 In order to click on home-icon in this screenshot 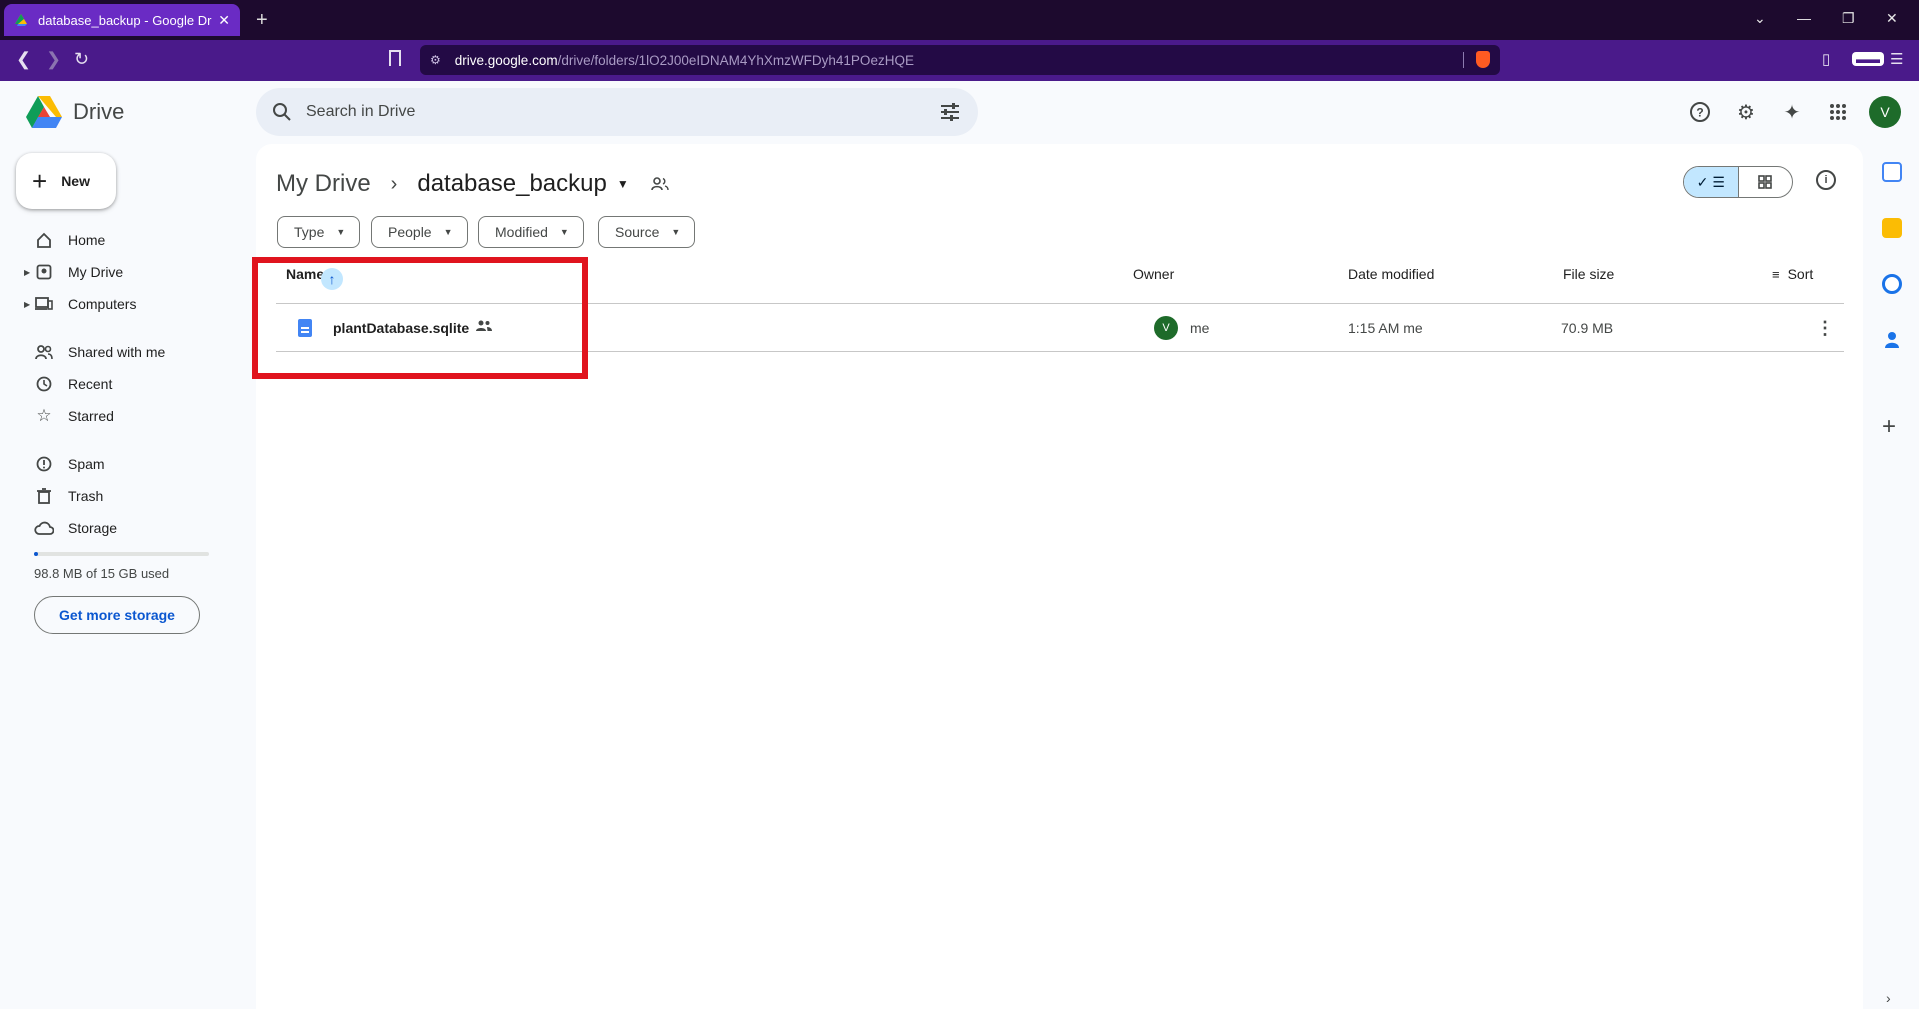, I will do `click(44, 240)`.